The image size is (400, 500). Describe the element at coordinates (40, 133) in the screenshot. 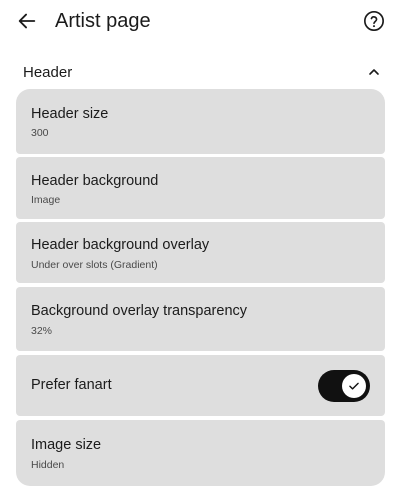

I see `setting-value: 300` at that location.